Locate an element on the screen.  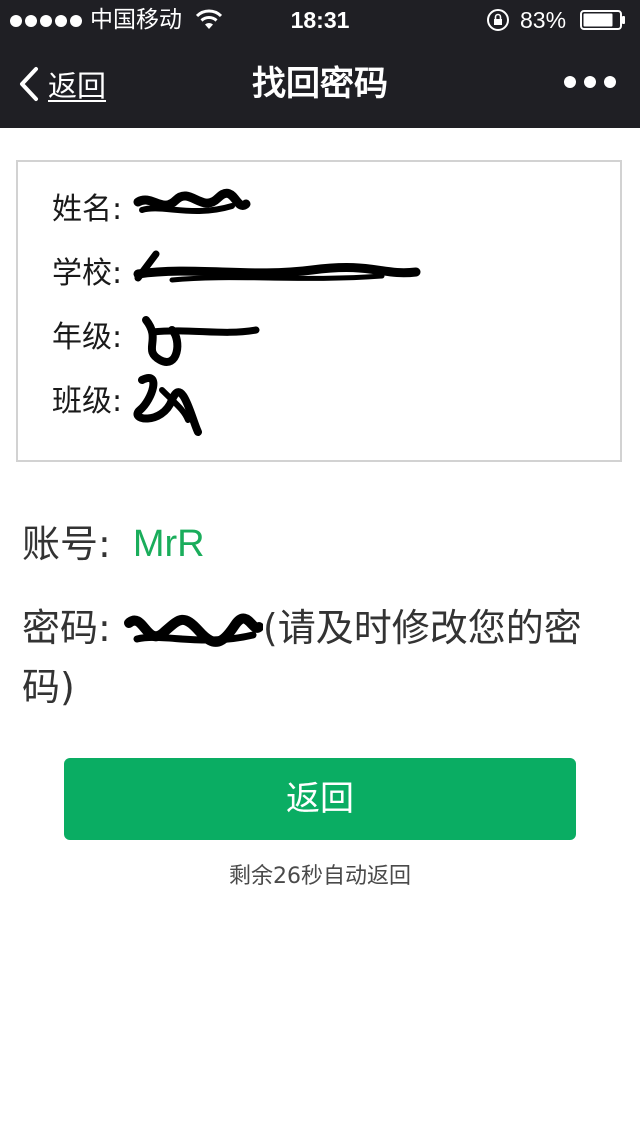
account-label: 账号: is located at coordinates (66, 544).